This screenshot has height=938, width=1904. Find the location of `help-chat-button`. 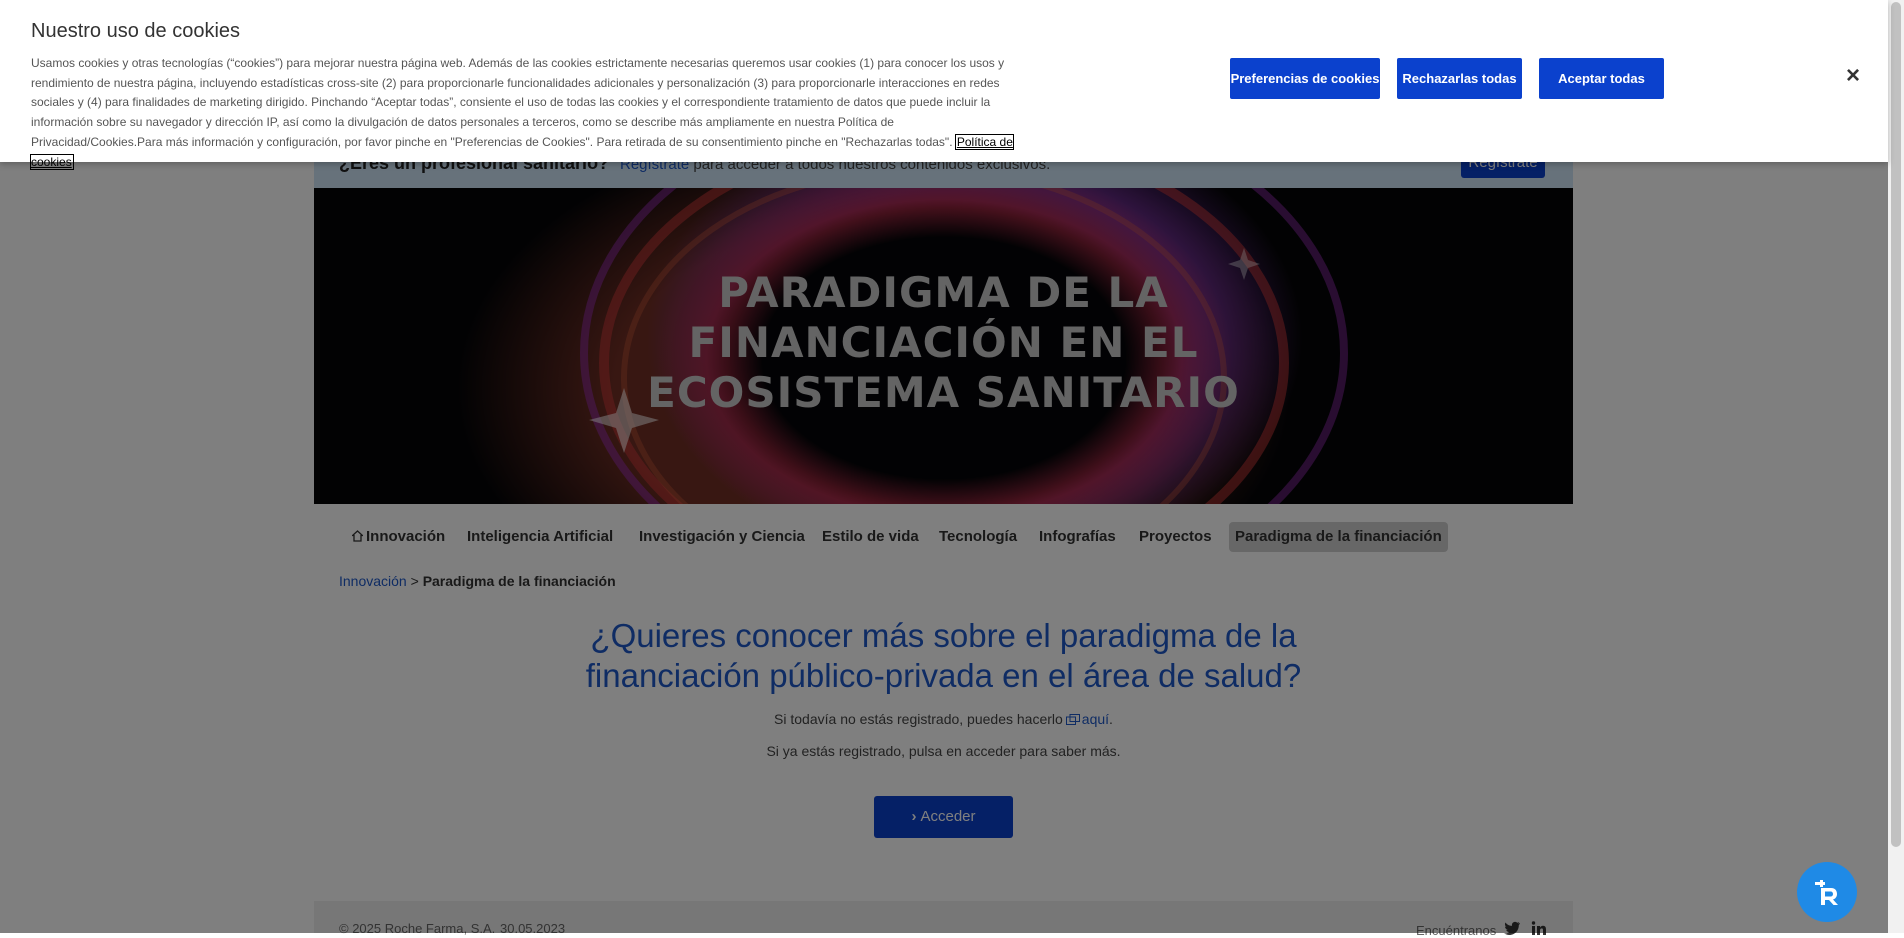

help-chat-button is located at coordinates (1827, 892).